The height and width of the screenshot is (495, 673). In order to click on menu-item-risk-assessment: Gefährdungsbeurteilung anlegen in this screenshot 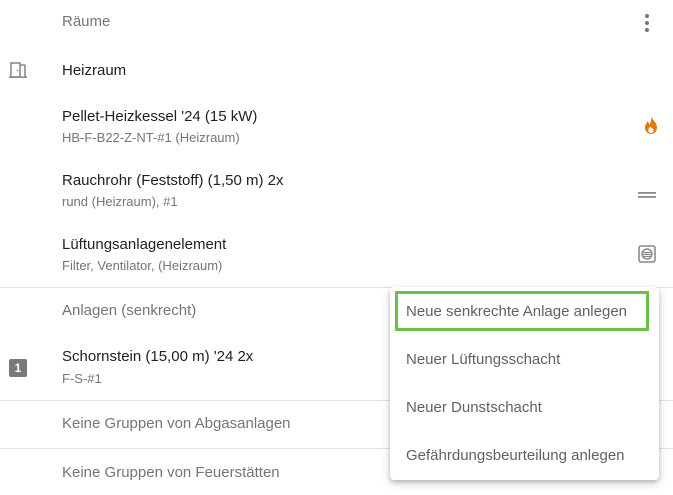, I will do `click(515, 455)`.